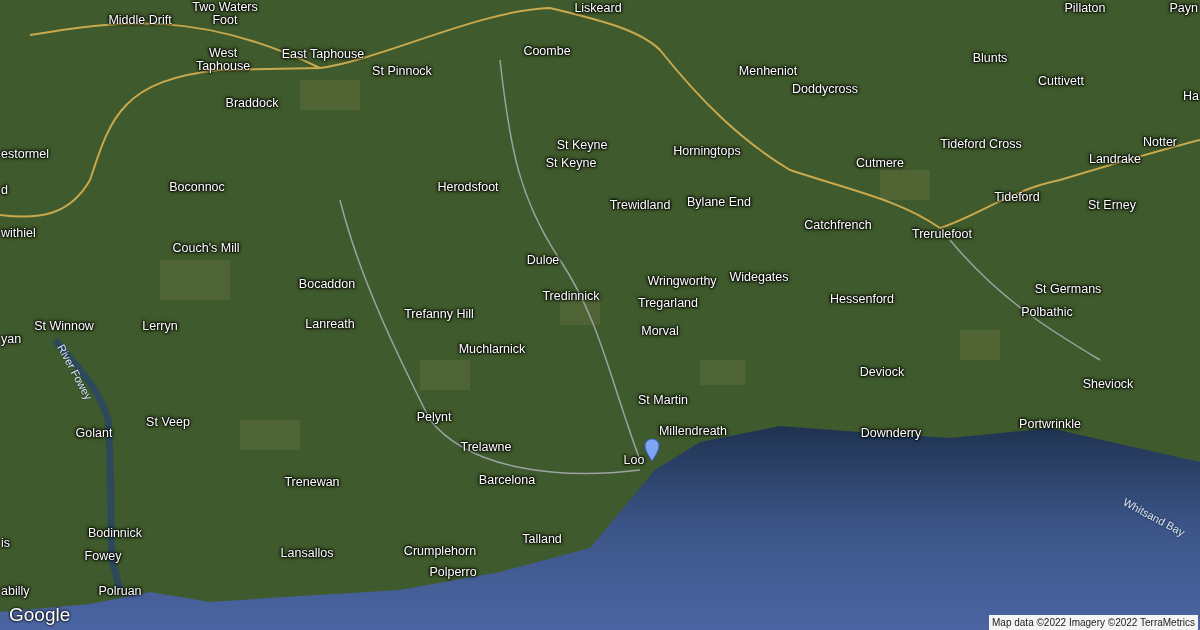 The width and height of the screenshot is (1200, 630). I want to click on place-label: Talland, so click(542, 539).